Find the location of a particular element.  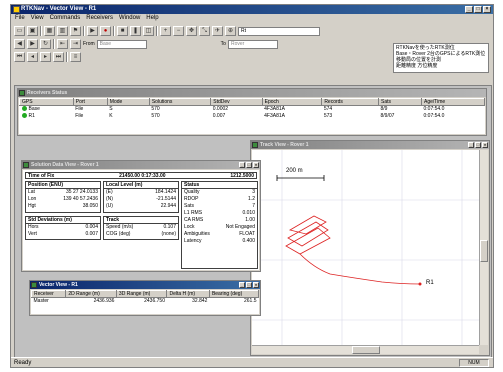

track-maximize-button: □ is located at coordinates (478, 145).